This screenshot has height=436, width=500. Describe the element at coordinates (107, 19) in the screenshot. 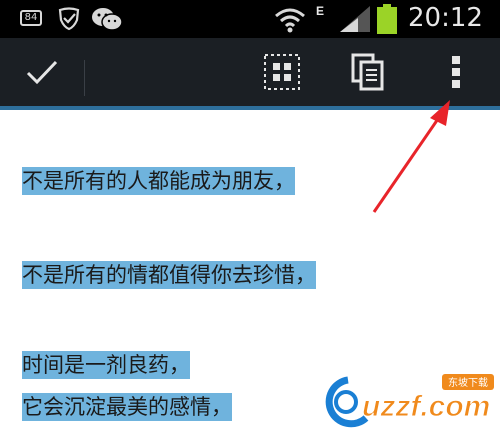

I see `wechat-icon` at that location.